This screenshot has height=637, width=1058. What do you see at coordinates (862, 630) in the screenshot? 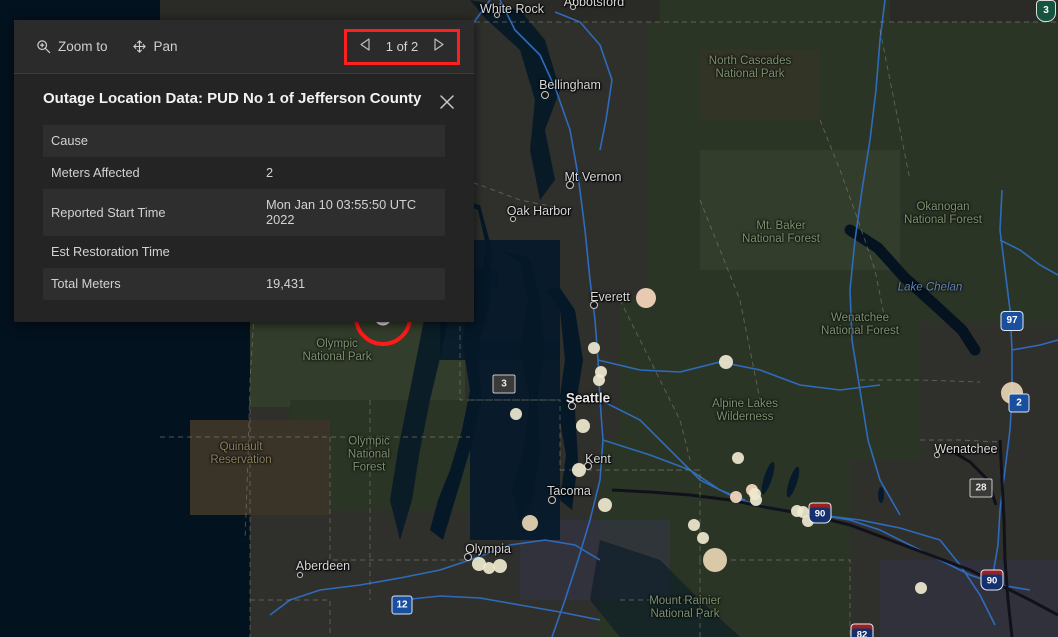
I see `highway-shield: 82` at bounding box center [862, 630].